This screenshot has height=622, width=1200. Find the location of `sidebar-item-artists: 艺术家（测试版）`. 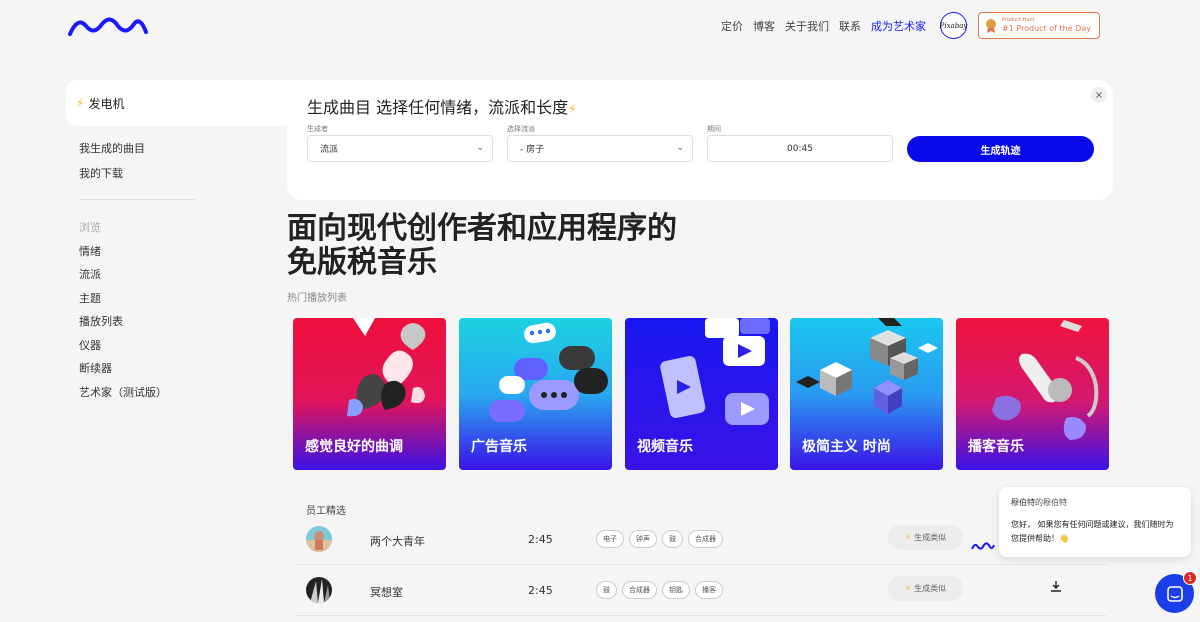

sidebar-item-artists: 艺术家（测试版） is located at coordinates (123, 396).